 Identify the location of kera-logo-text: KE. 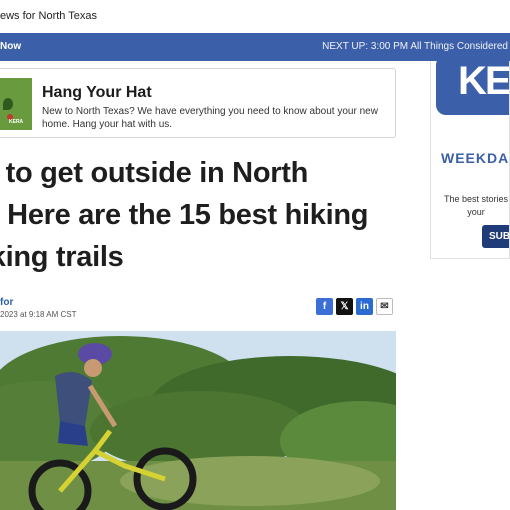
(484, 82).